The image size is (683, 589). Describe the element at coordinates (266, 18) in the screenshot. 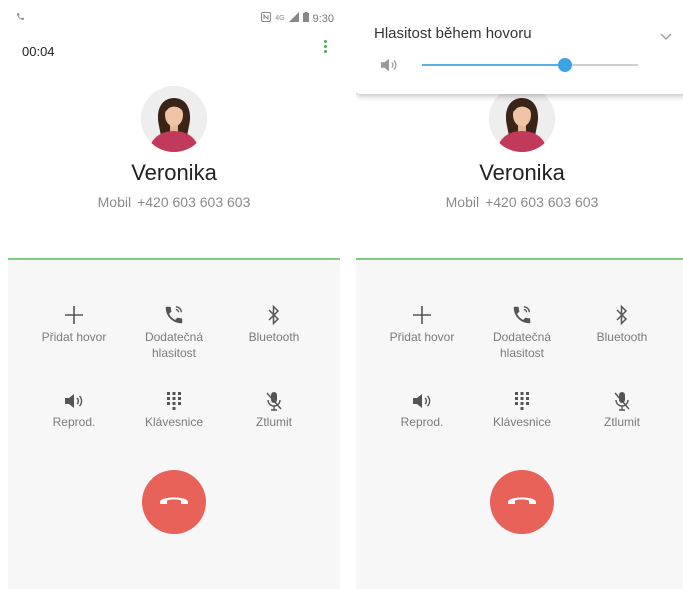

I see `nfc-icon` at that location.